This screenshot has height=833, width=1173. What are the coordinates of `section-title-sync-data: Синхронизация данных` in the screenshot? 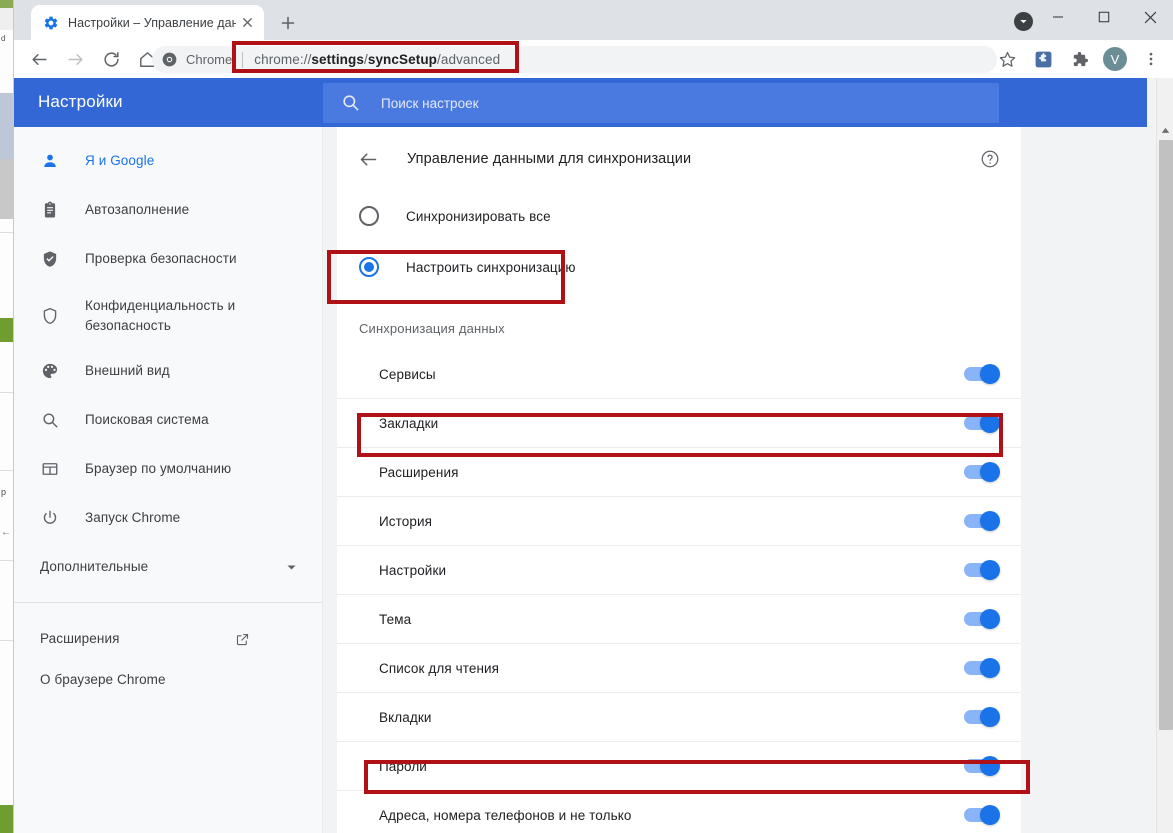 It's located at (432, 328).